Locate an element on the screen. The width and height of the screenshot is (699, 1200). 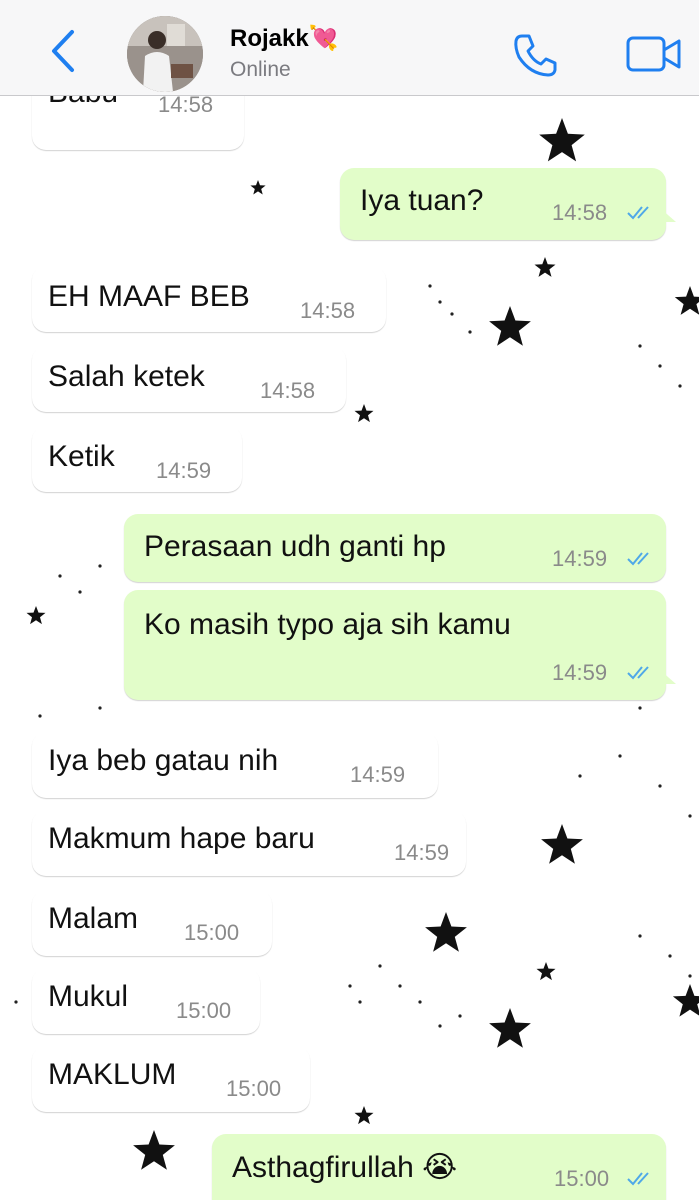
message-text: Iya beb gatau nih is located at coordinates (163, 760).